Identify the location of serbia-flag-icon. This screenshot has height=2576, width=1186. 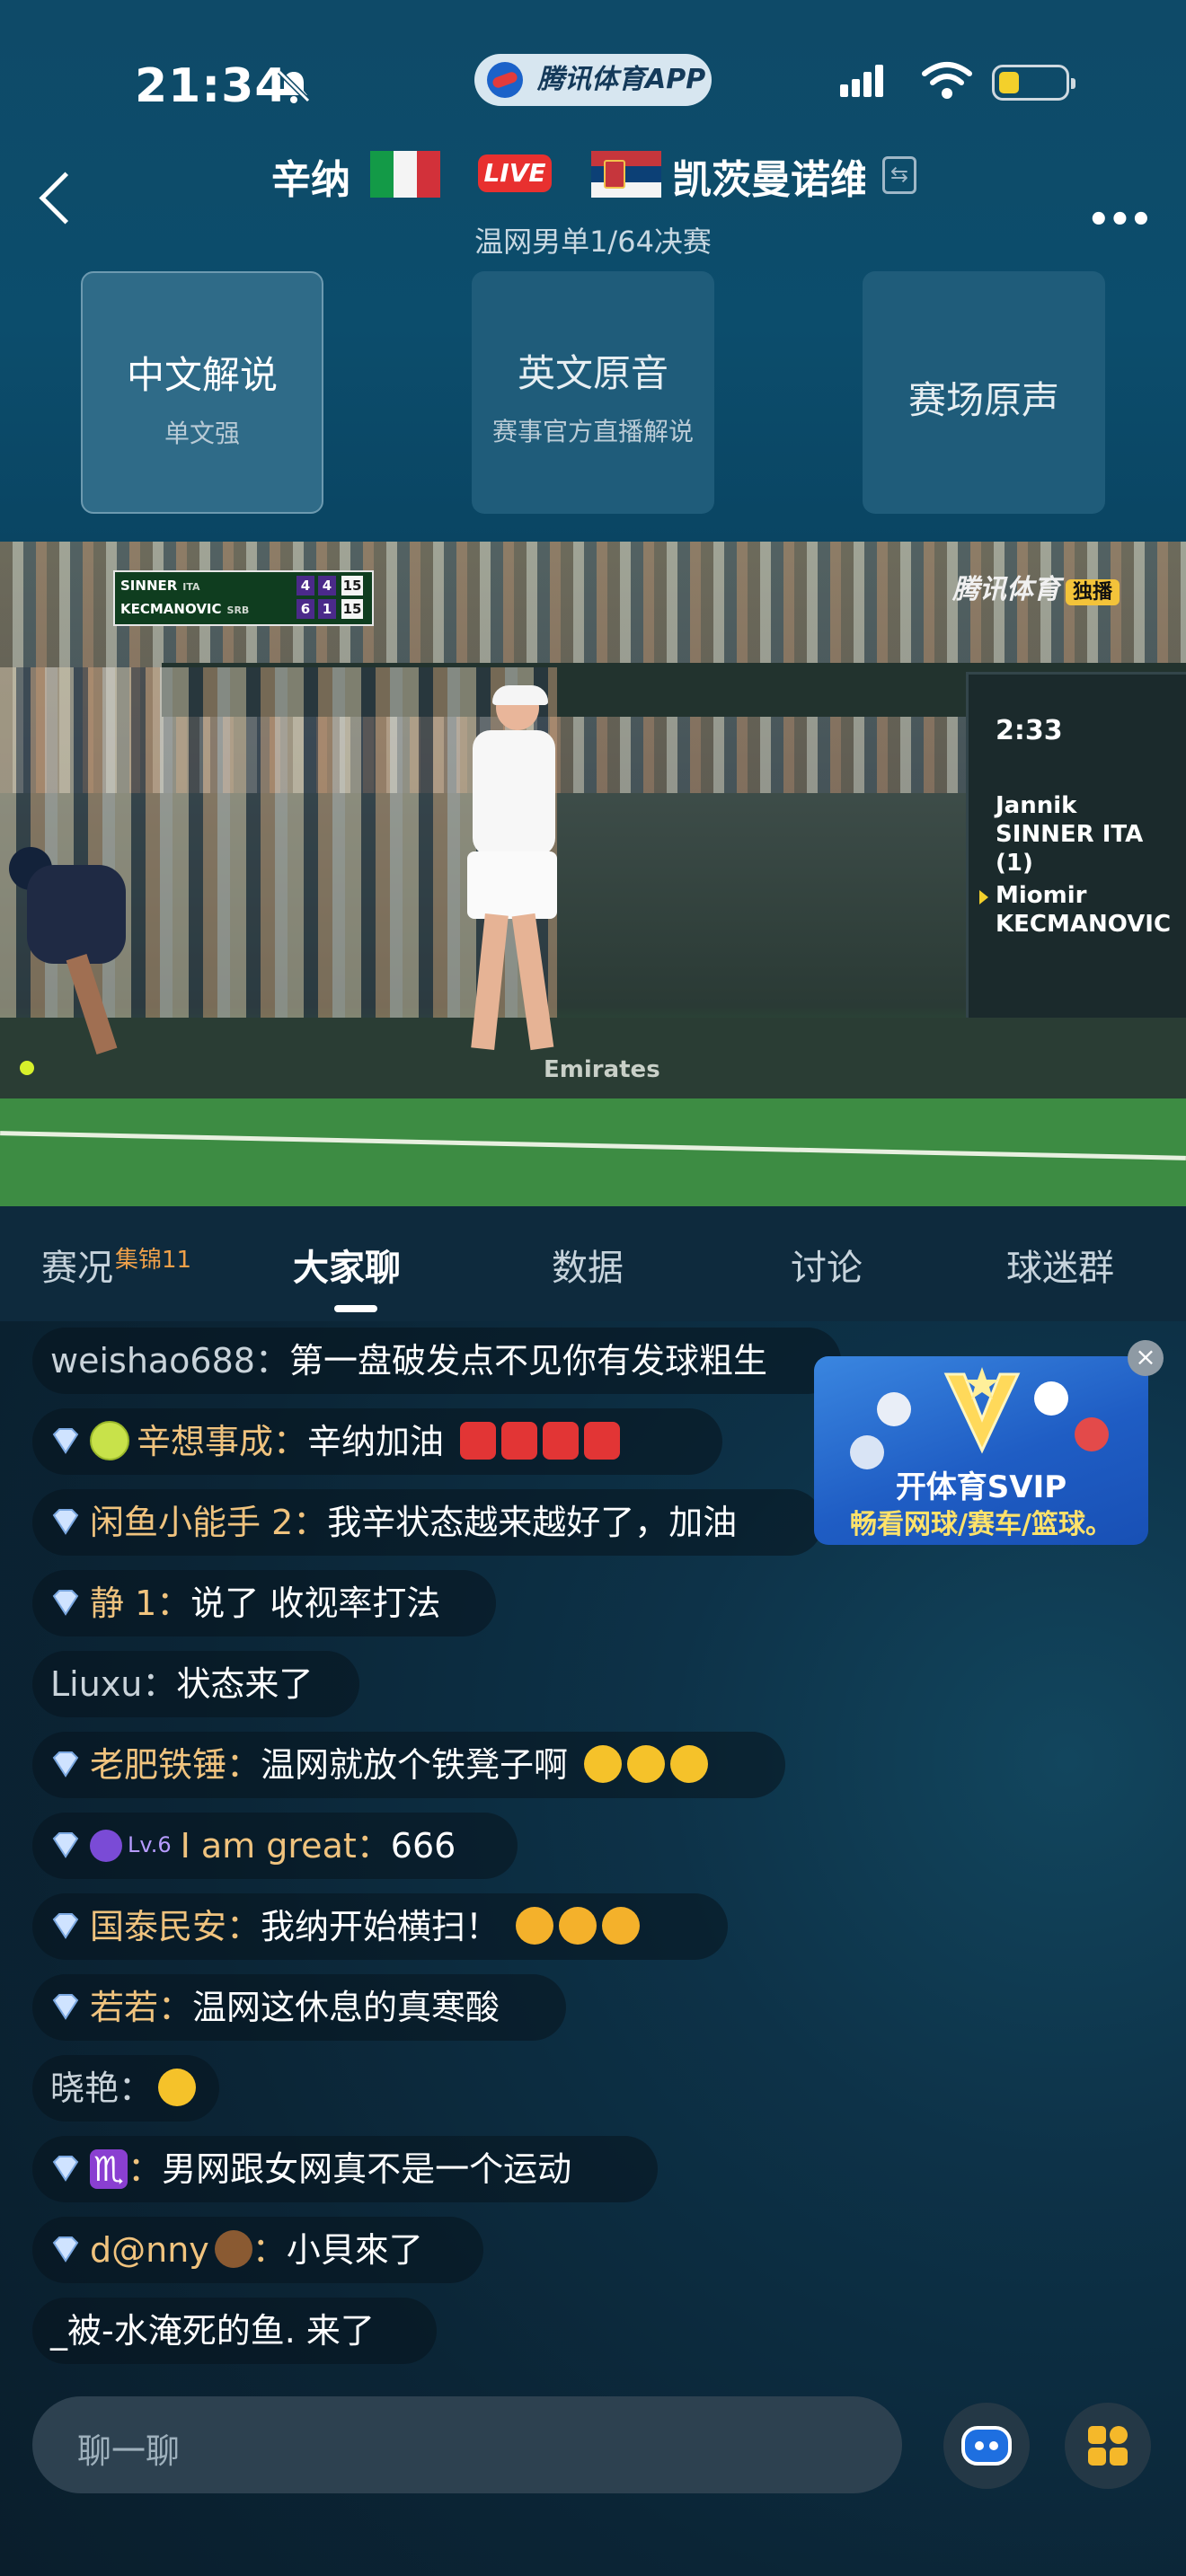
(626, 174).